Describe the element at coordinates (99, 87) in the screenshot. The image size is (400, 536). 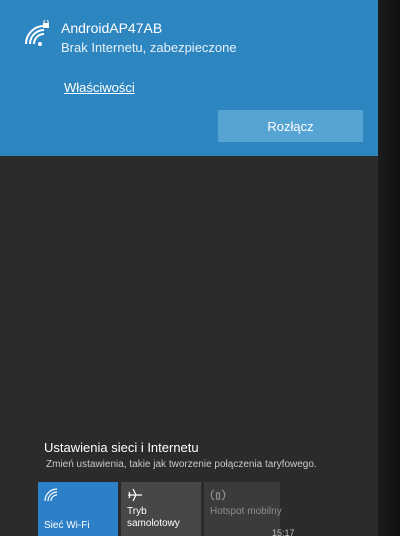
I see `properties-link: Właściwości` at that location.